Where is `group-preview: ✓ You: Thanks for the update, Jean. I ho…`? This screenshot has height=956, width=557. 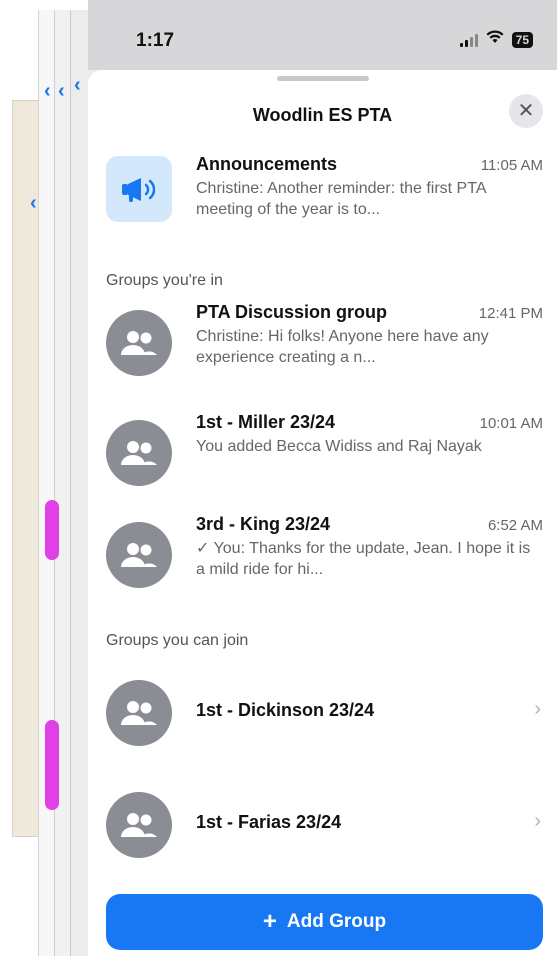 group-preview: ✓ You: Thanks for the update, Jean. I ho… is located at coordinates (363, 559).